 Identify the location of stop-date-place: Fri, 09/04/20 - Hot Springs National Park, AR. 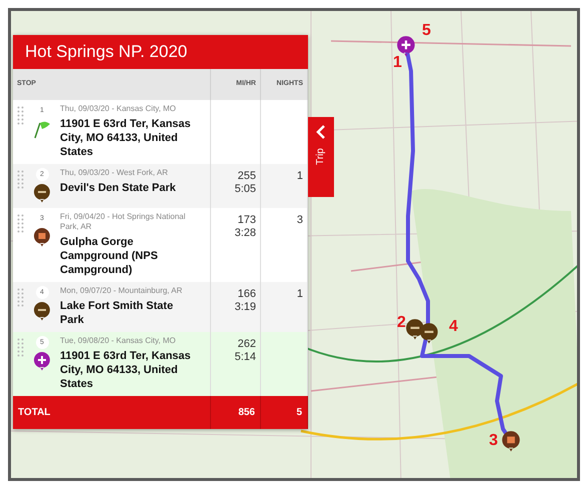
(123, 222).